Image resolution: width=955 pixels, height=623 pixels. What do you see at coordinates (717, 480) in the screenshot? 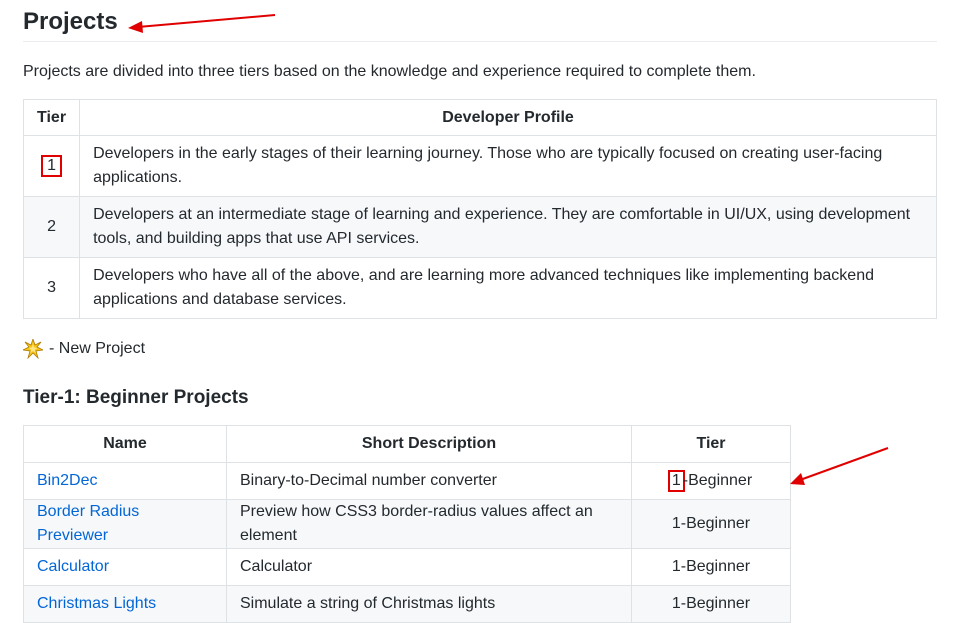
I see `tier-suffix: -Beginner` at bounding box center [717, 480].